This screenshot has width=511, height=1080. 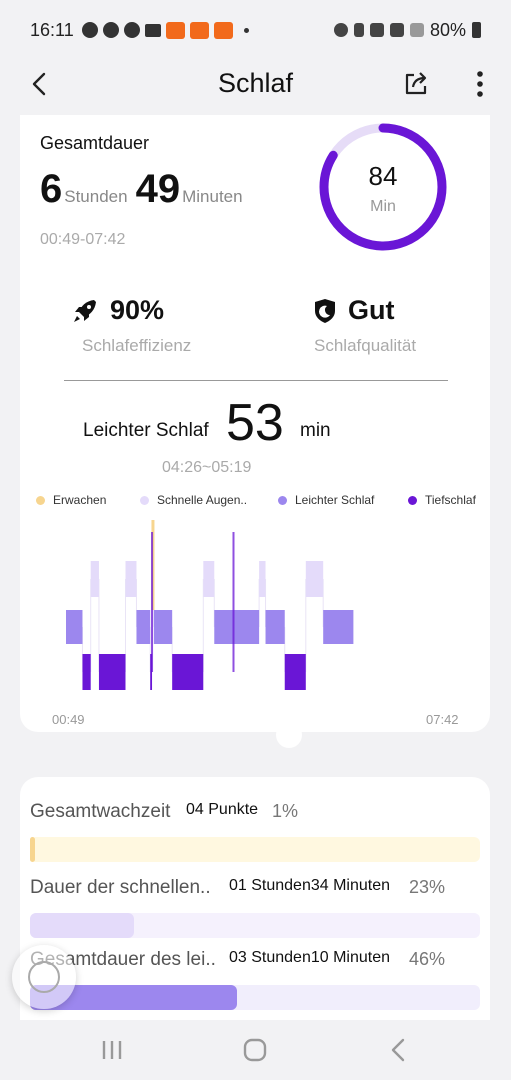 I want to click on card-expand-handle, so click(x=289, y=735).